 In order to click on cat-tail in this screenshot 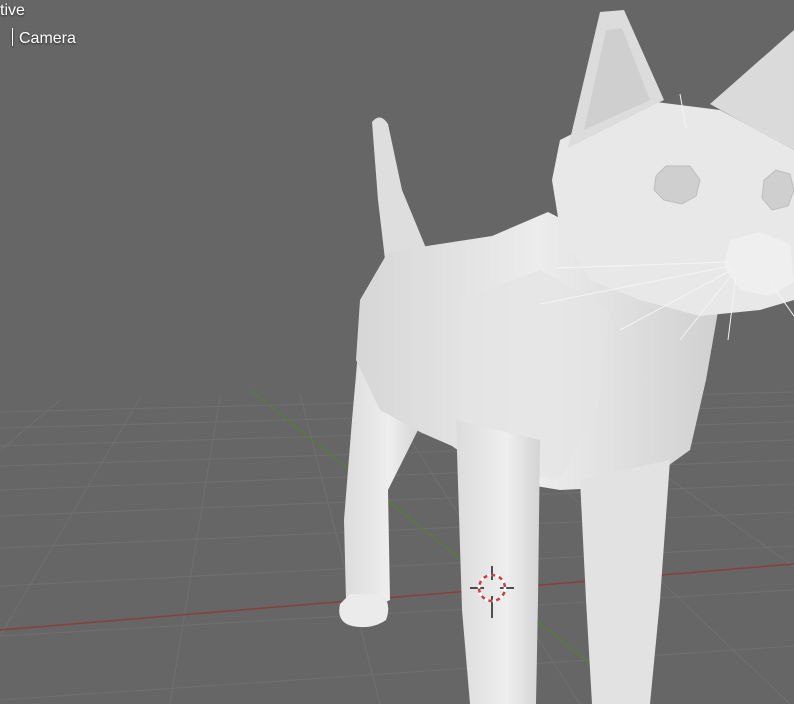, I will do `click(399, 192)`.